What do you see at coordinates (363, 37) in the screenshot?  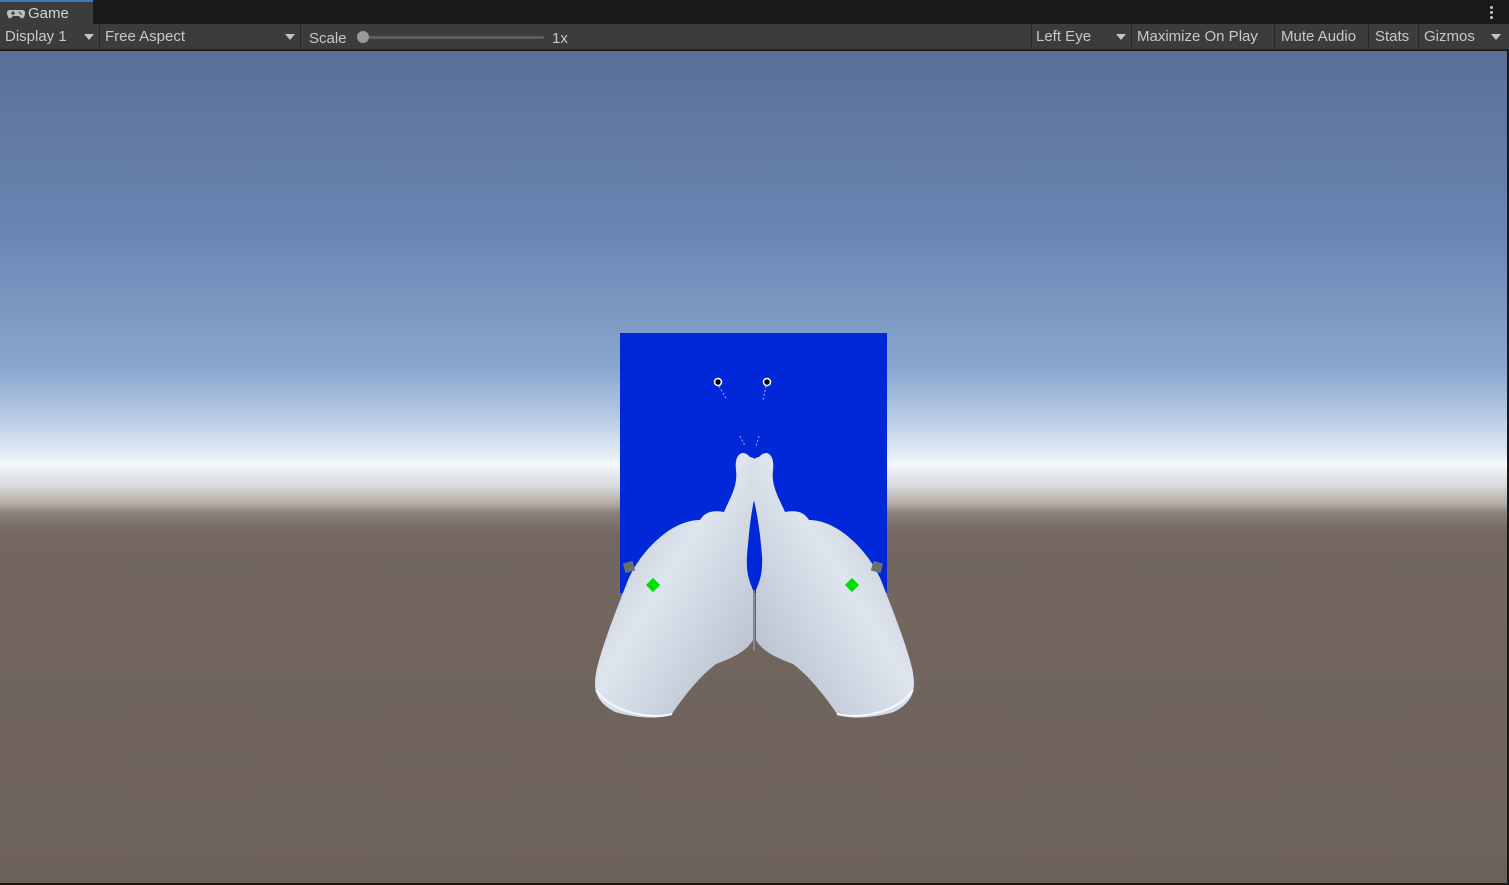 I see `scale-slider-thumb` at bounding box center [363, 37].